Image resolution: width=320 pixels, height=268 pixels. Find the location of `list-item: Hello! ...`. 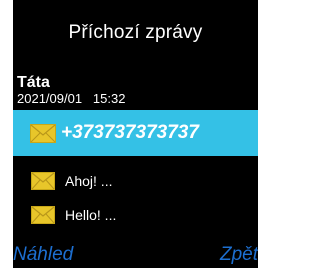

list-item: Hello! ... is located at coordinates (135, 215).